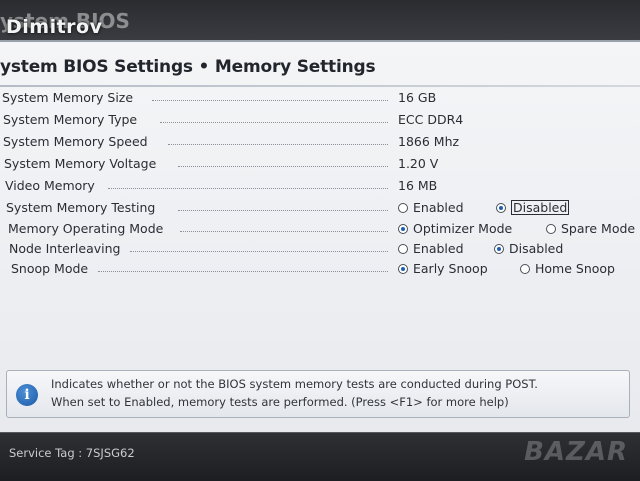 Image resolution: width=640 pixels, height=481 pixels. I want to click on setting-label: System Memory Size, so click(68, 97).